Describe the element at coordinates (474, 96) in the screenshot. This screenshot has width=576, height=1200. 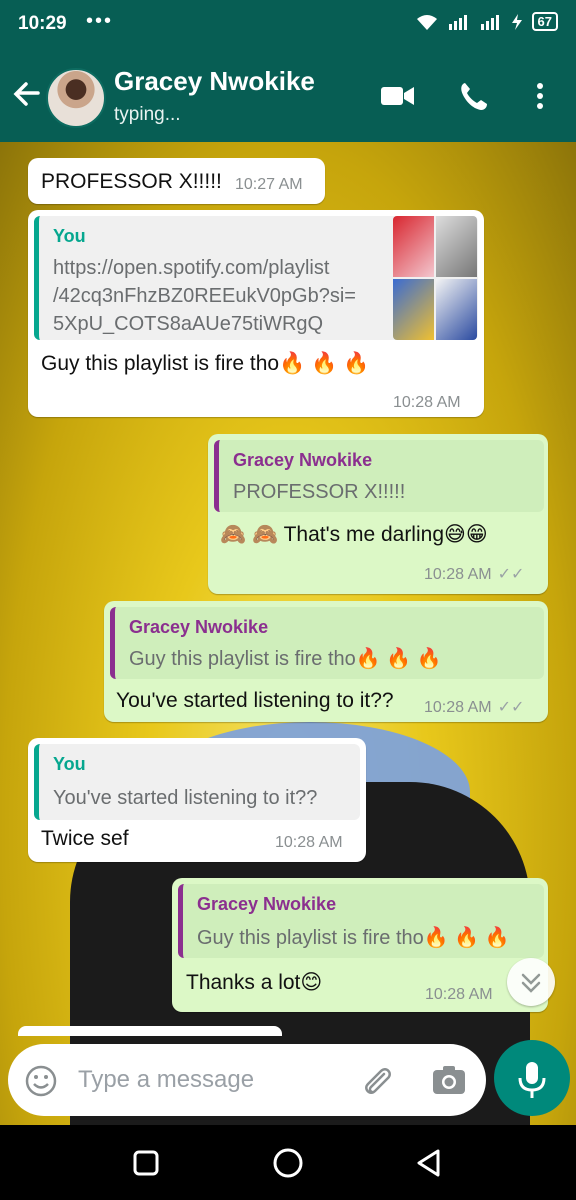
I see `voice-call-icon` at that location.